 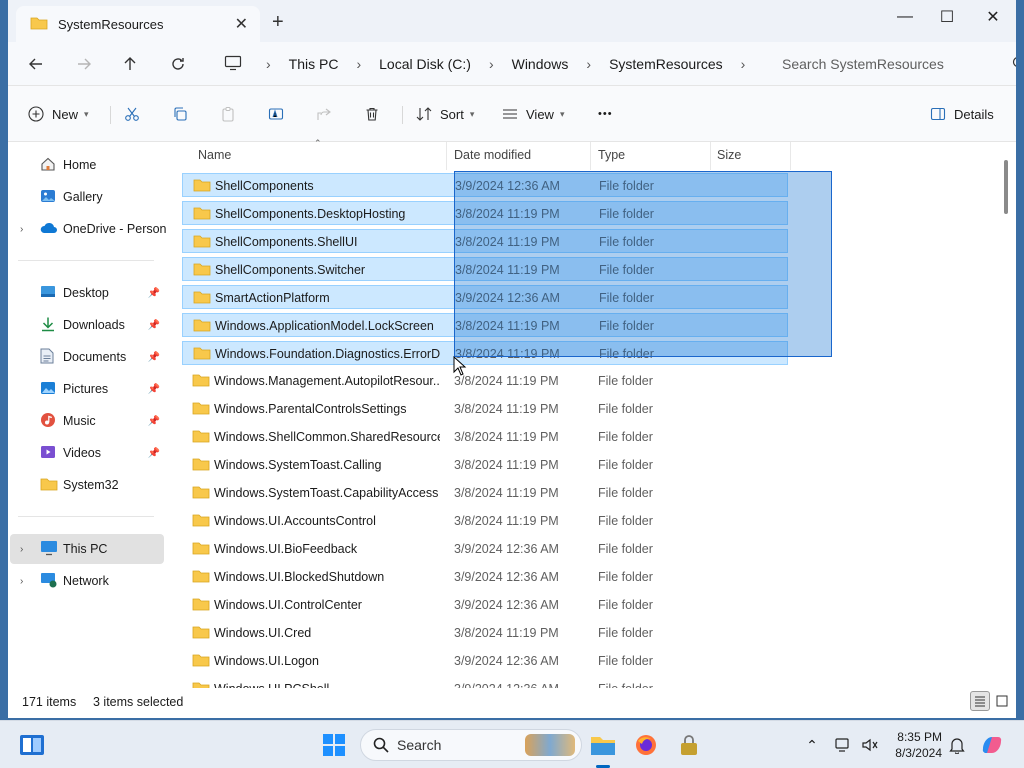 I want to click on app-taskbar-button, so click(x=689, y=745).